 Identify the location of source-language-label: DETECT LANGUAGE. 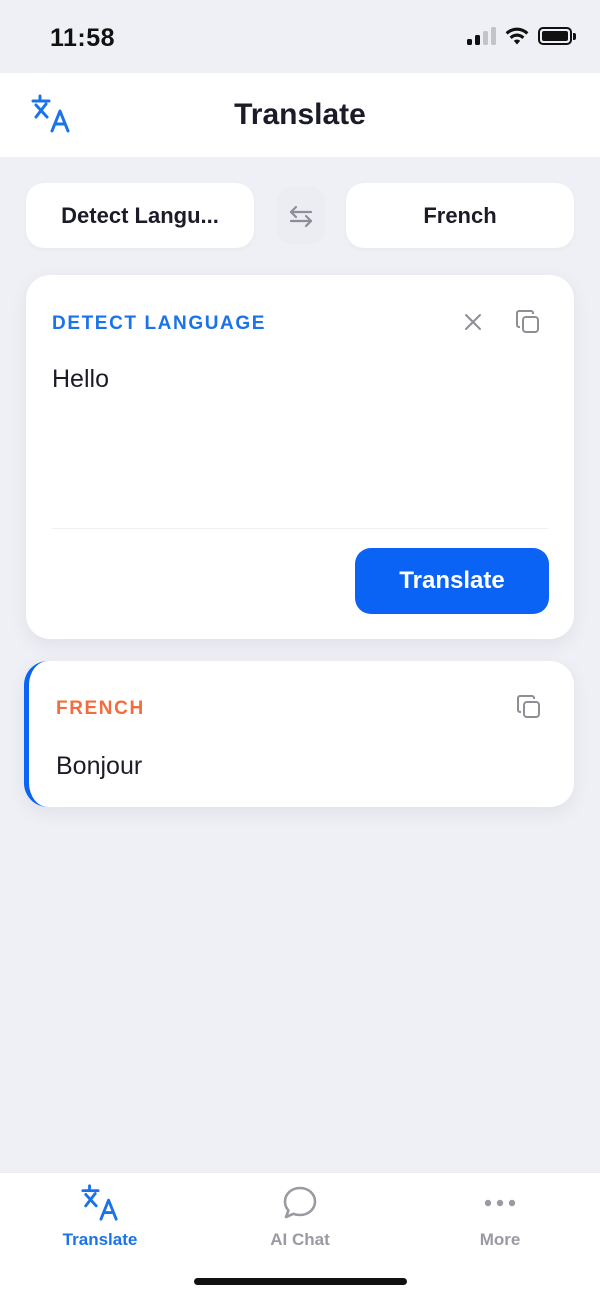
(159, 323).